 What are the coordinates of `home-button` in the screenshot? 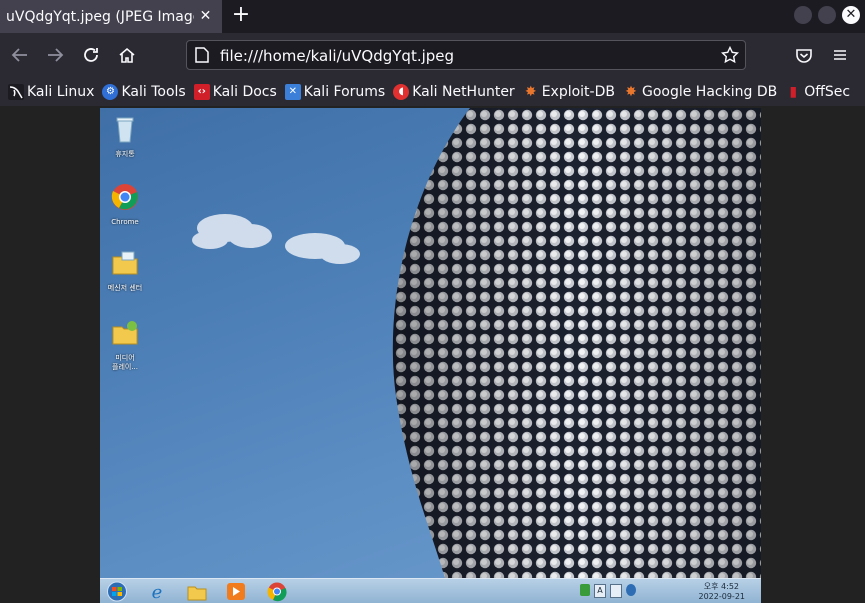 It's located at (127, 55).